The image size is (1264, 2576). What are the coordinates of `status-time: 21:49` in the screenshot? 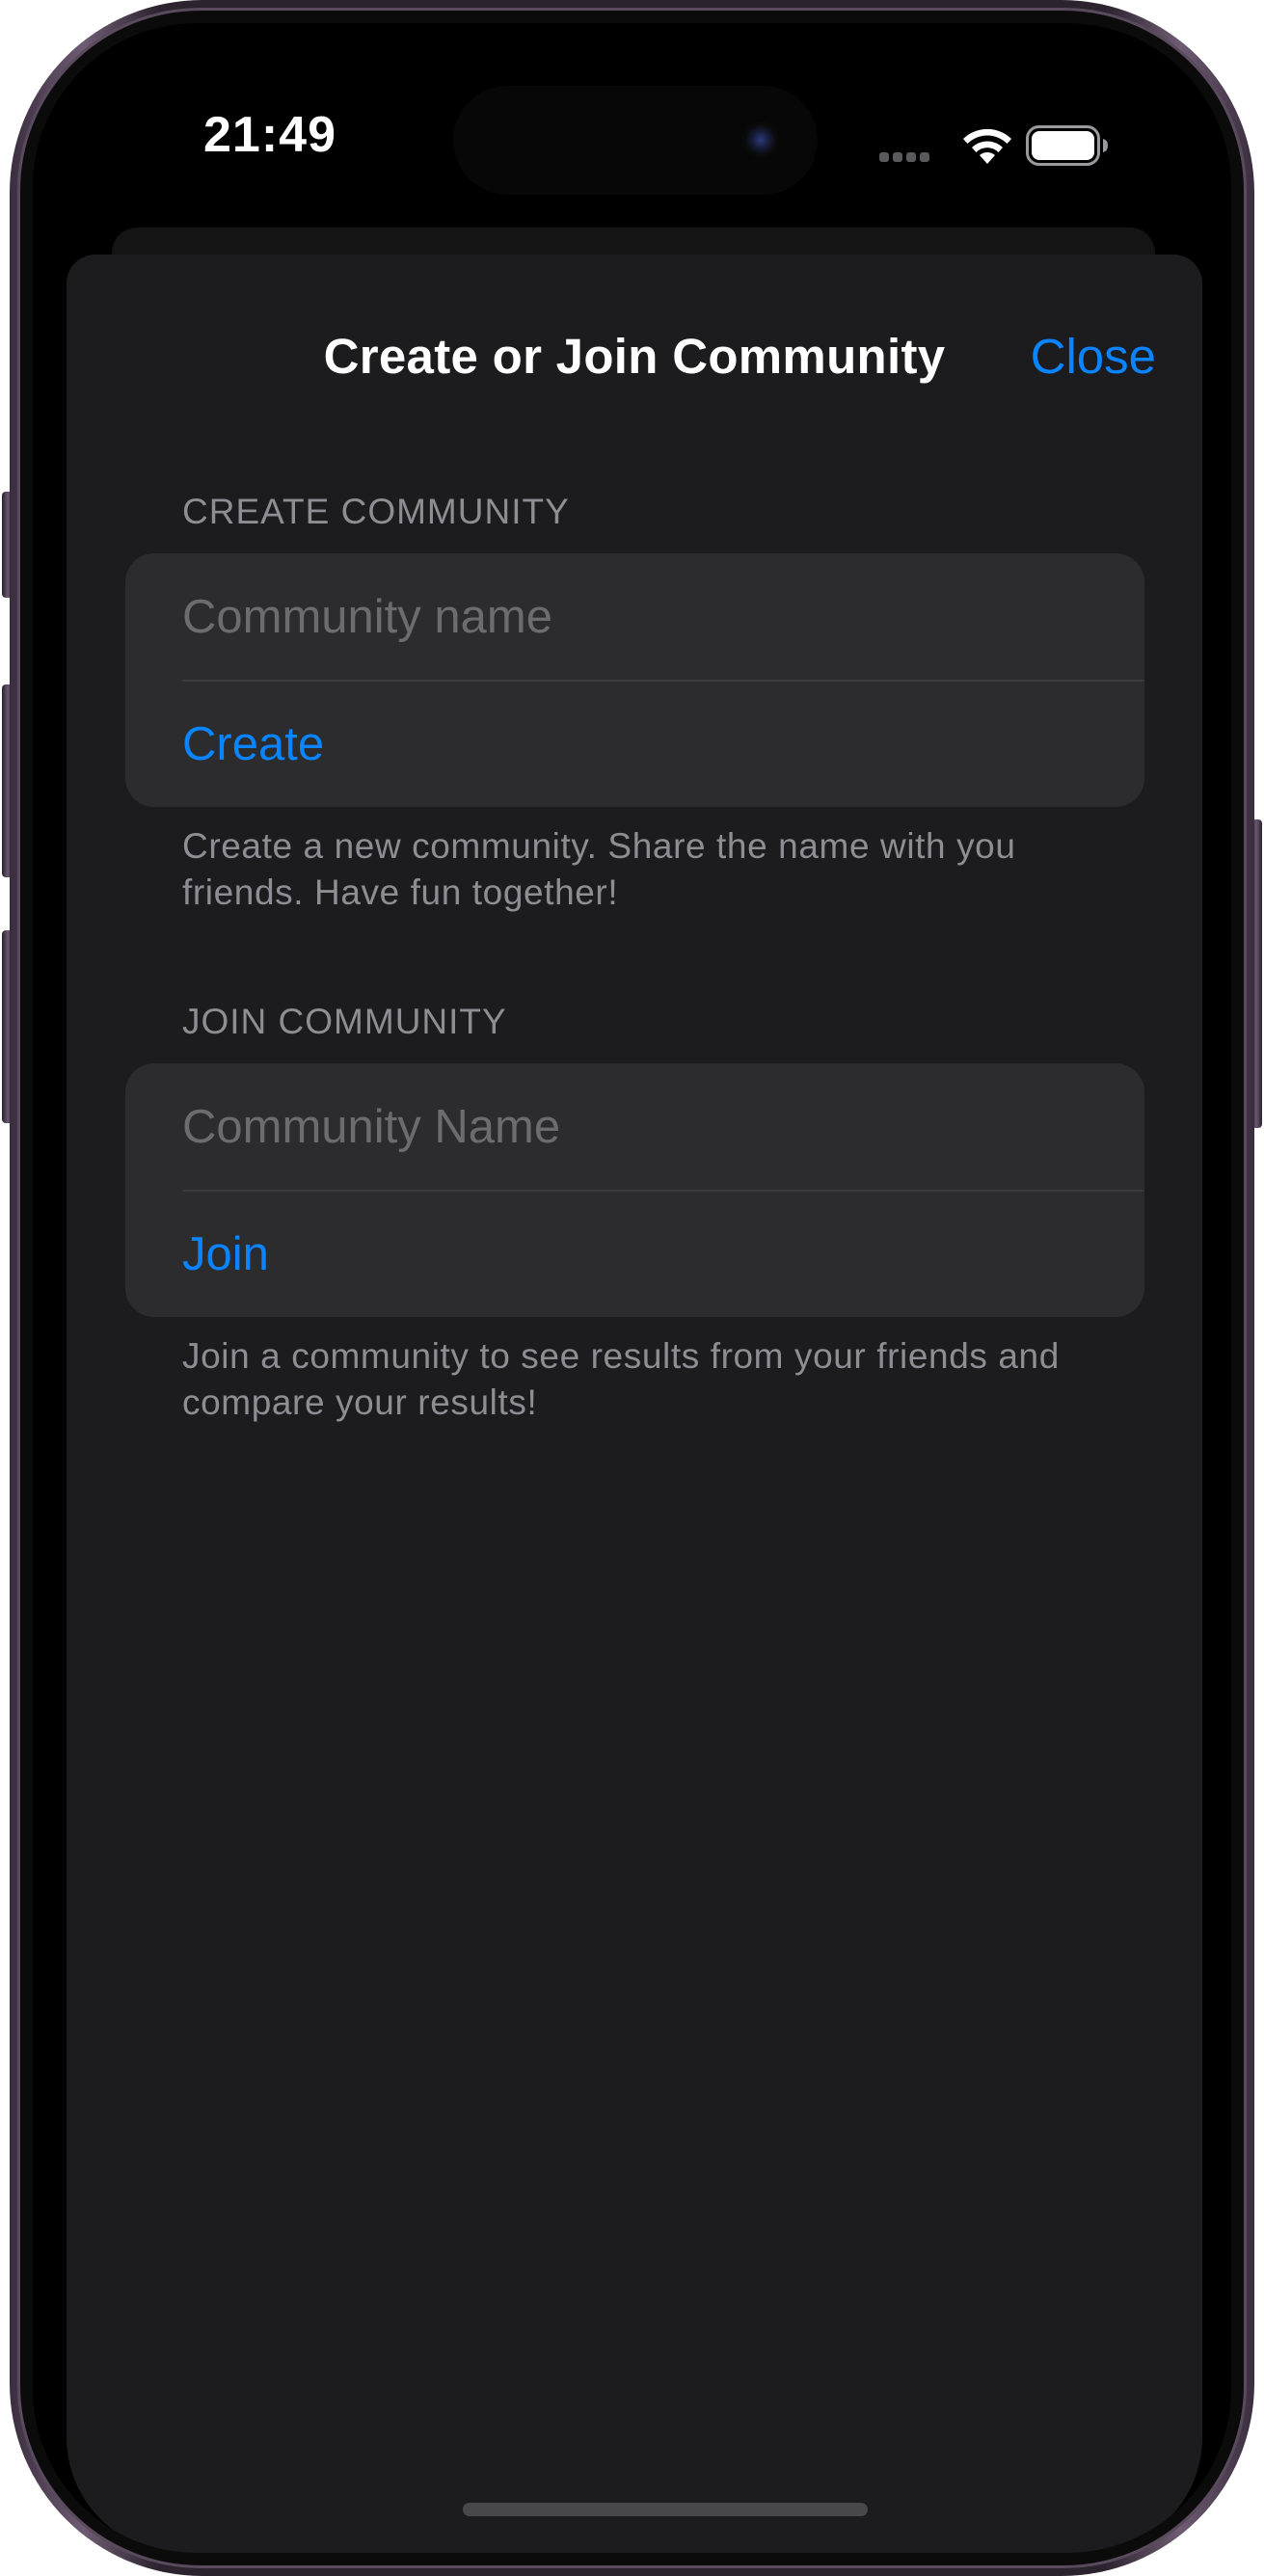 It's located at (269, 135).